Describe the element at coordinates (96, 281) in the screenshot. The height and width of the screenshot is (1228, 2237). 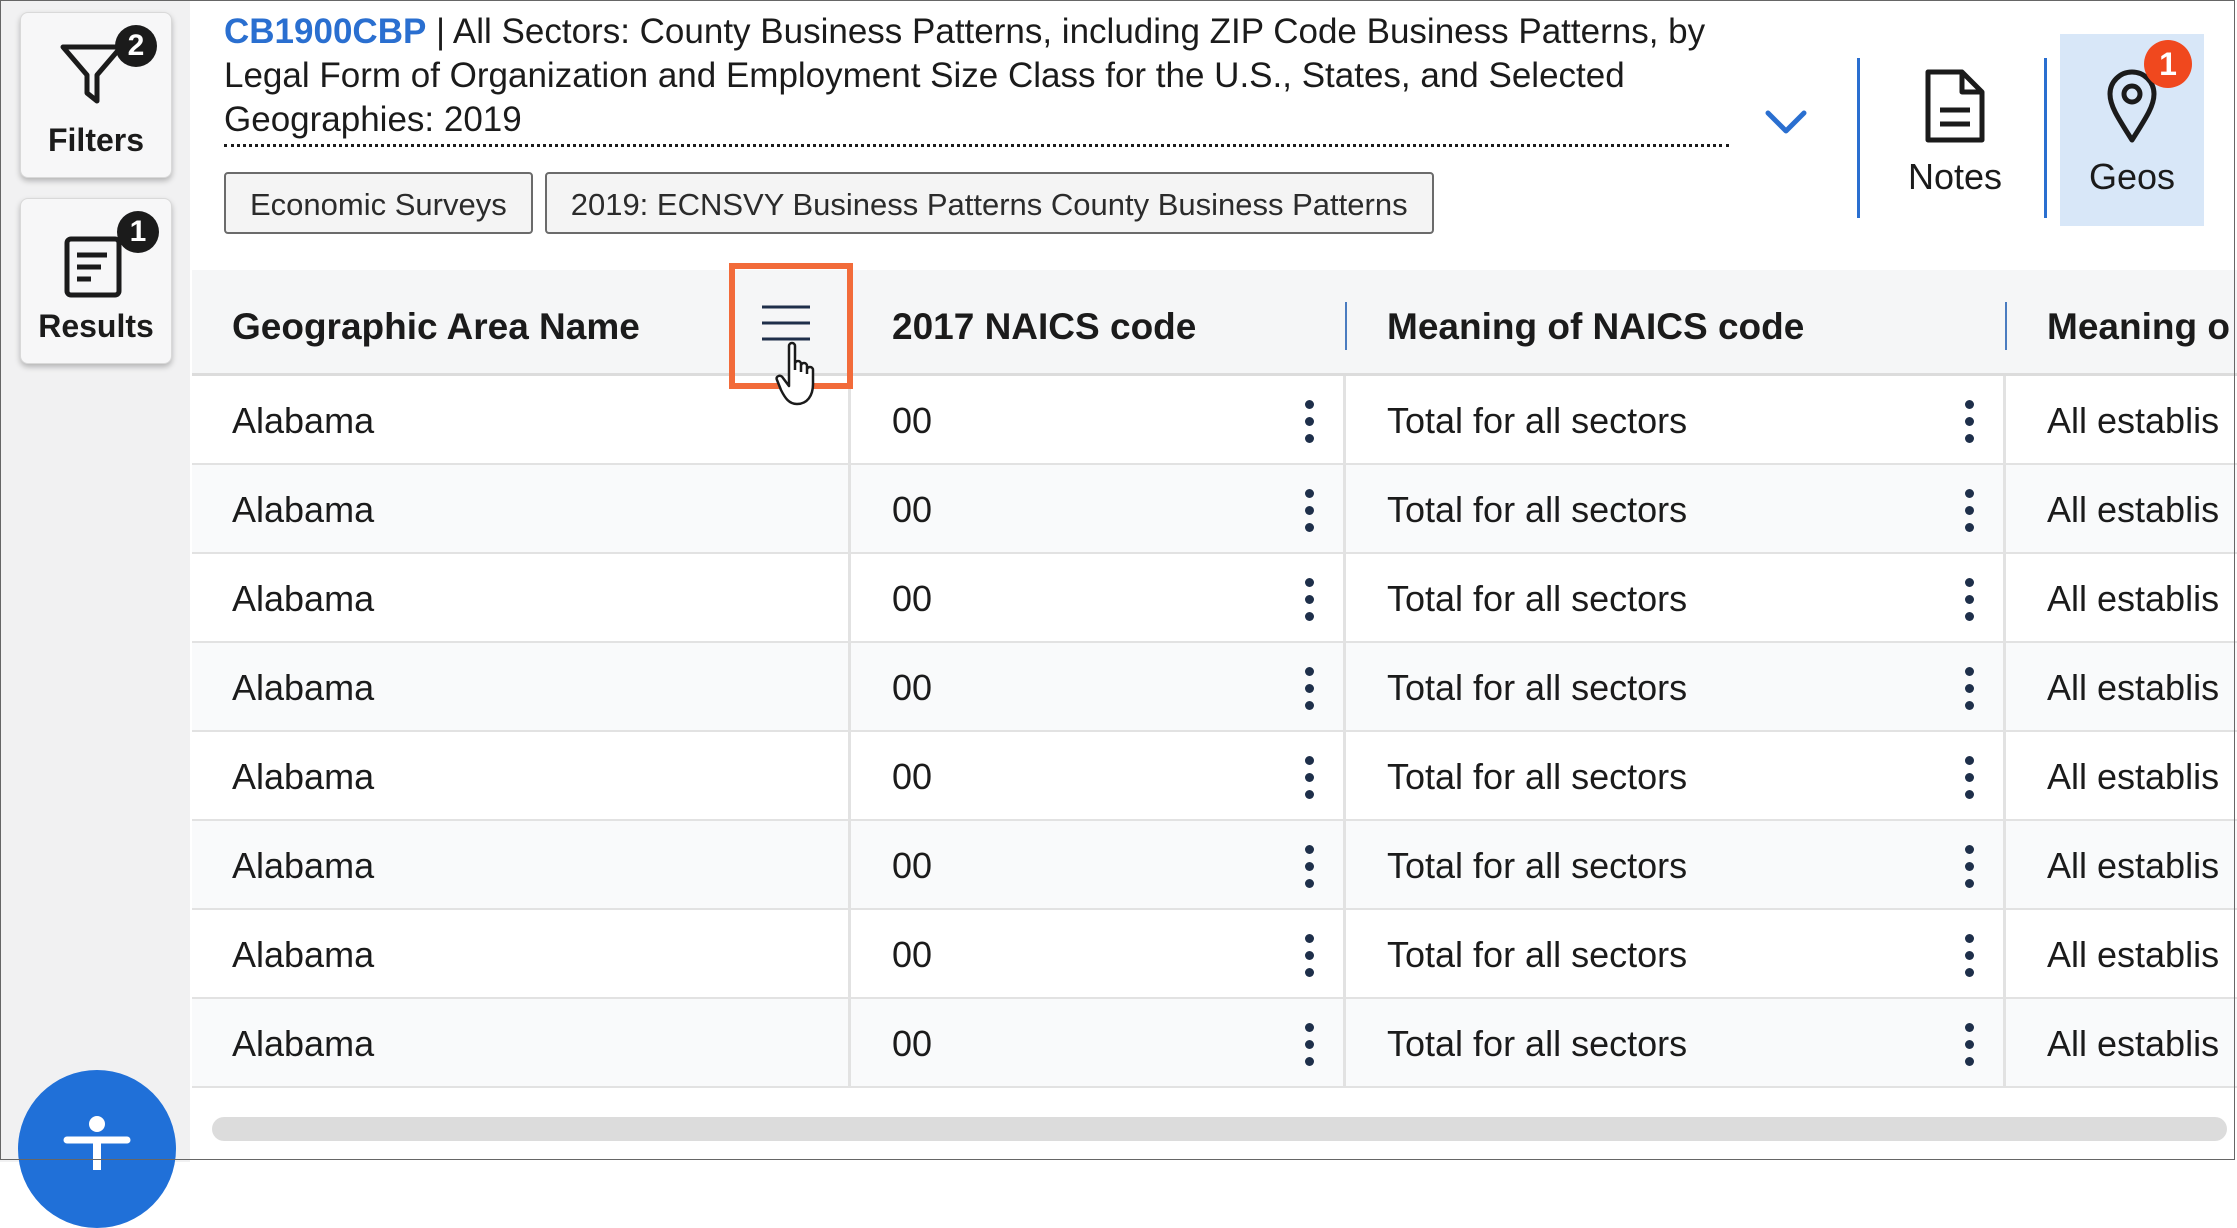
I see `results-button: 1 Results` at that location.